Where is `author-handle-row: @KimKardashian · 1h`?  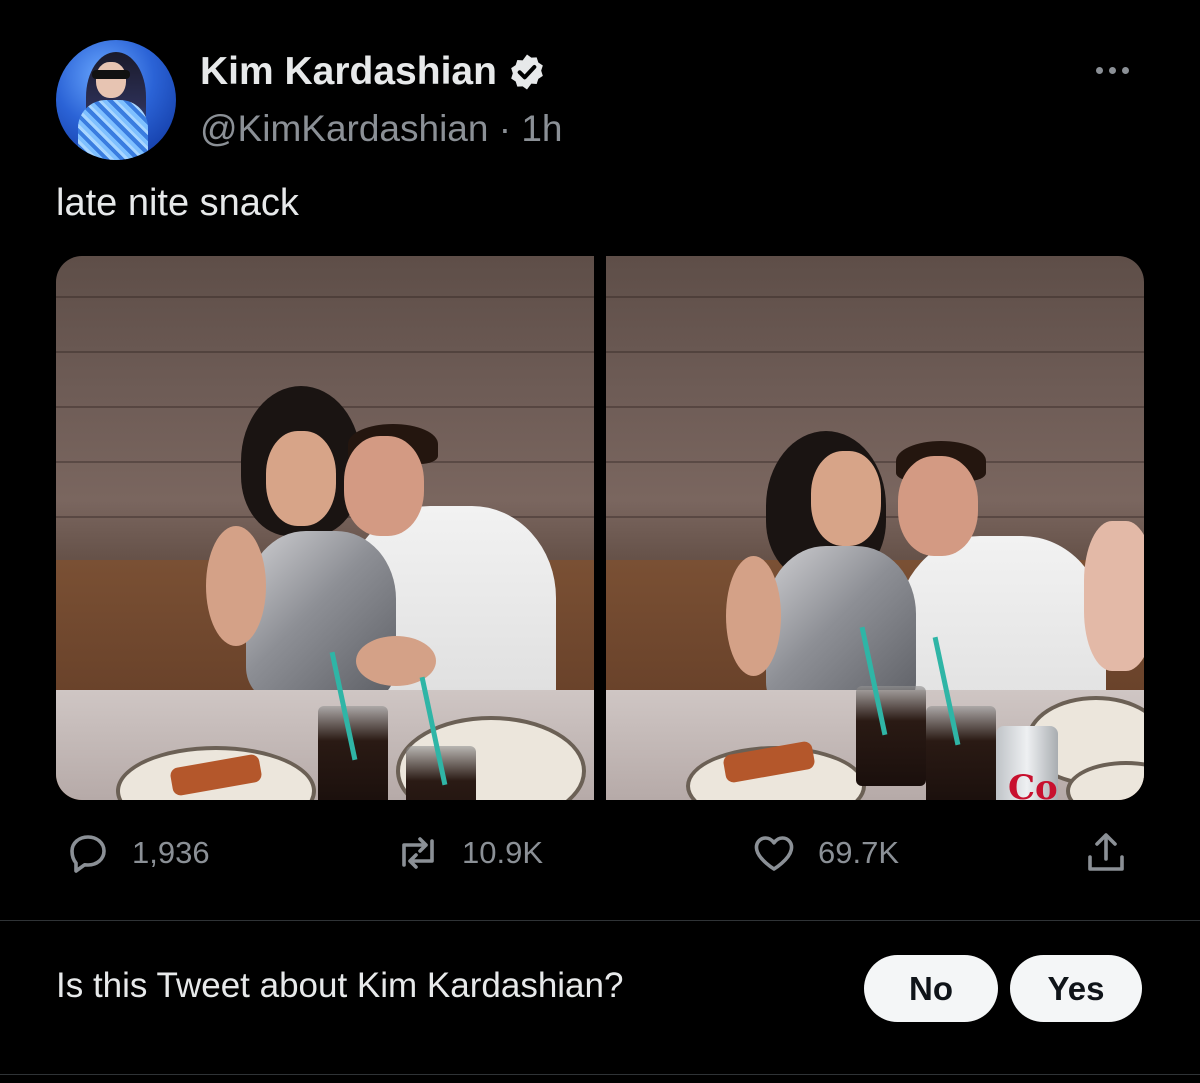
author-handle-row: @KimKardashian · 1h is located at coordinates (381, 129).